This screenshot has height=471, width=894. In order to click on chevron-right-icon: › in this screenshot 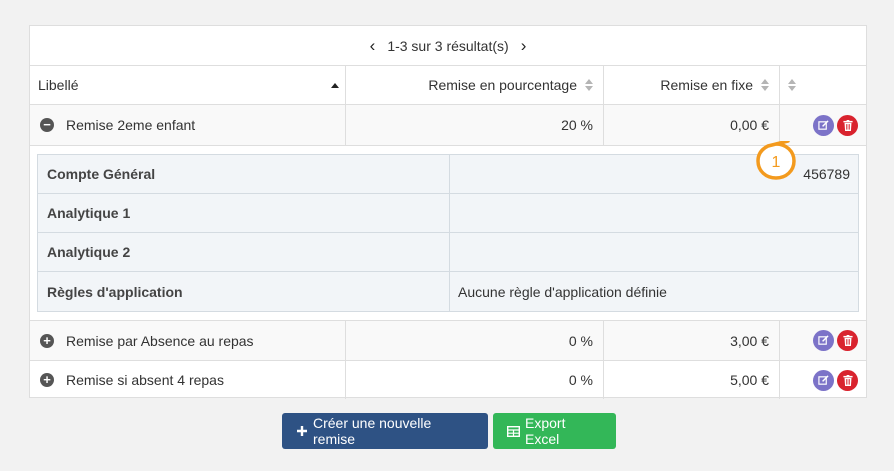, I will do `click(524, 45)`.